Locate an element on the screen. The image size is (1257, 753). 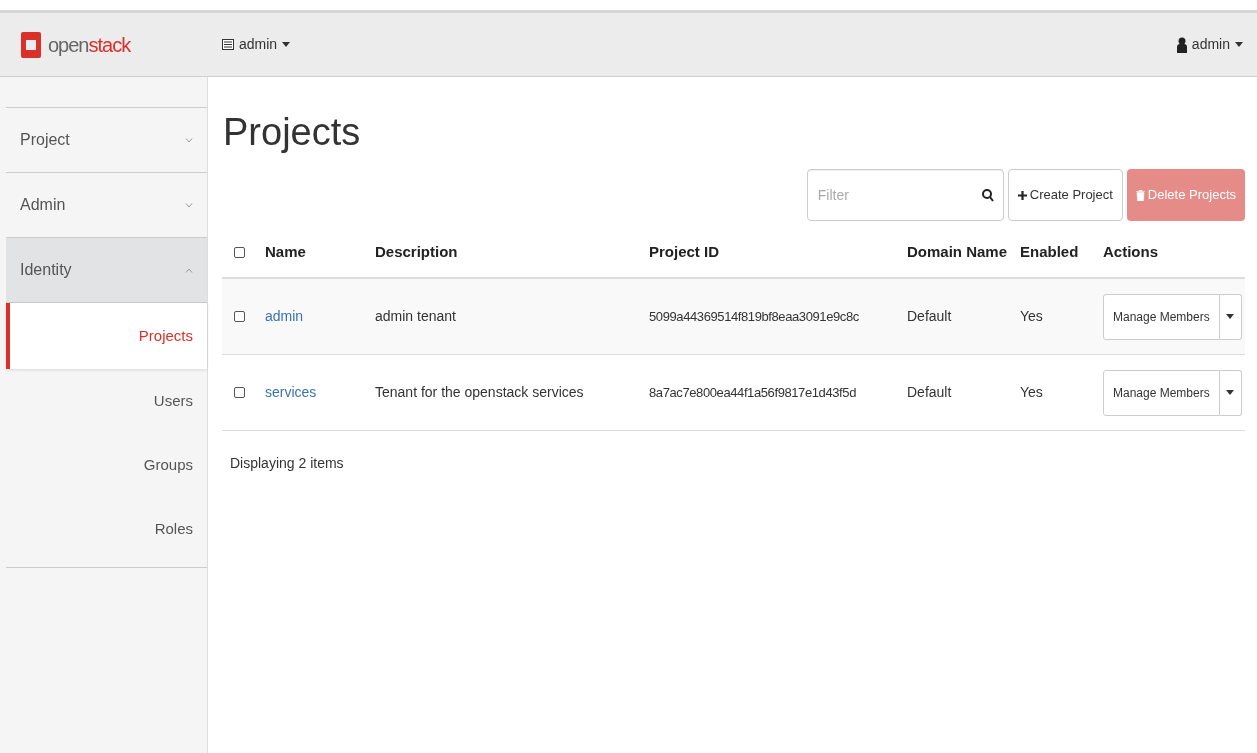
table-cell: 5099a44369514f819bf8eaa3091e9c8c is located at coordinates (754, 316).